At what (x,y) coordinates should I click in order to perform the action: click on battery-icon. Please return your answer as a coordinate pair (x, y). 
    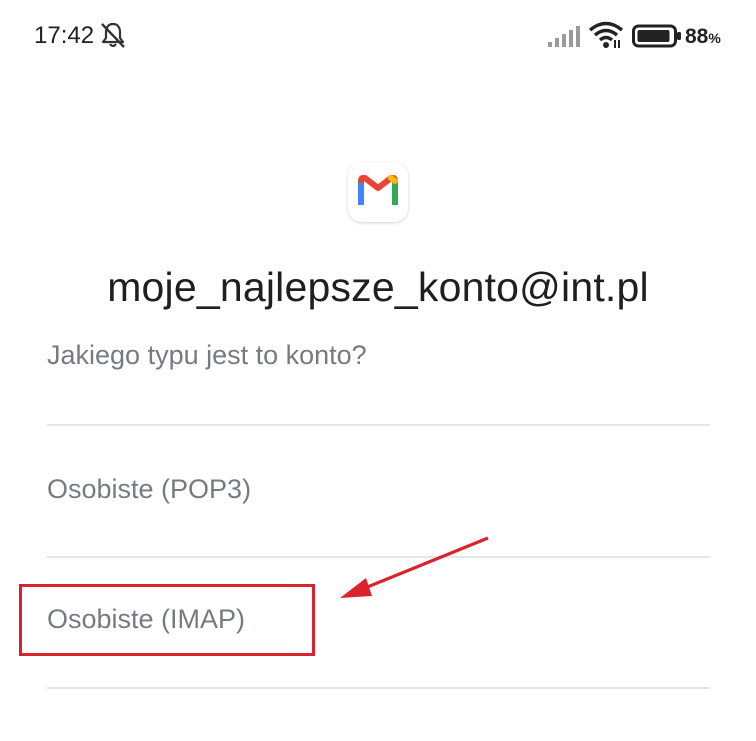
    Looking at the image, I should click on (656, 36).